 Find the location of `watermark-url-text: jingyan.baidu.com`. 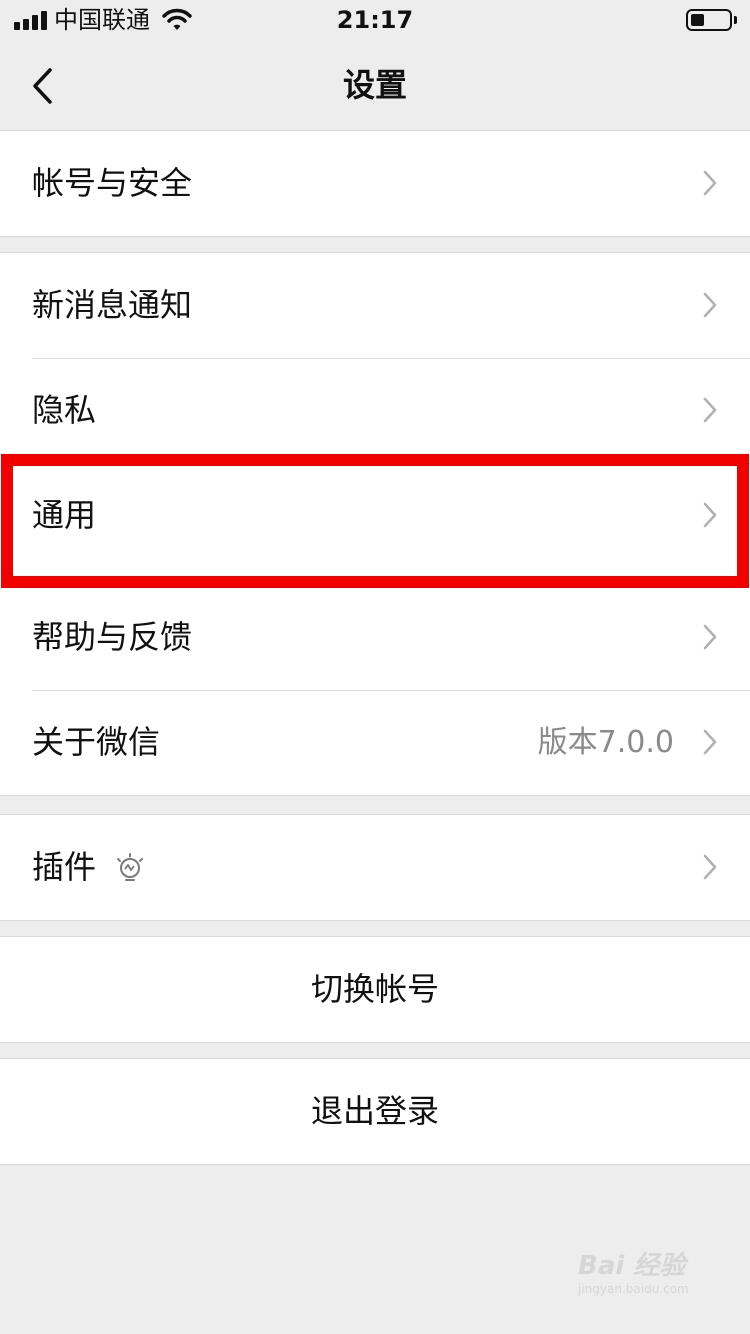

watermark-url-text: jingyan.baidu.com is located at coordinates (633, 1289).